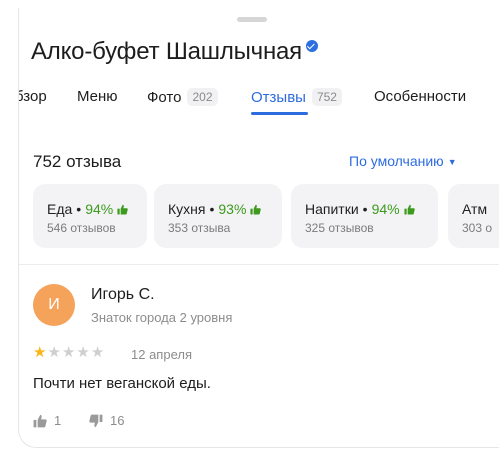 The image size is (500, 457). What do you see at coordinates (252, 19) in the screenshot?
I see `drag-handle` at bounding box center [252, 19].